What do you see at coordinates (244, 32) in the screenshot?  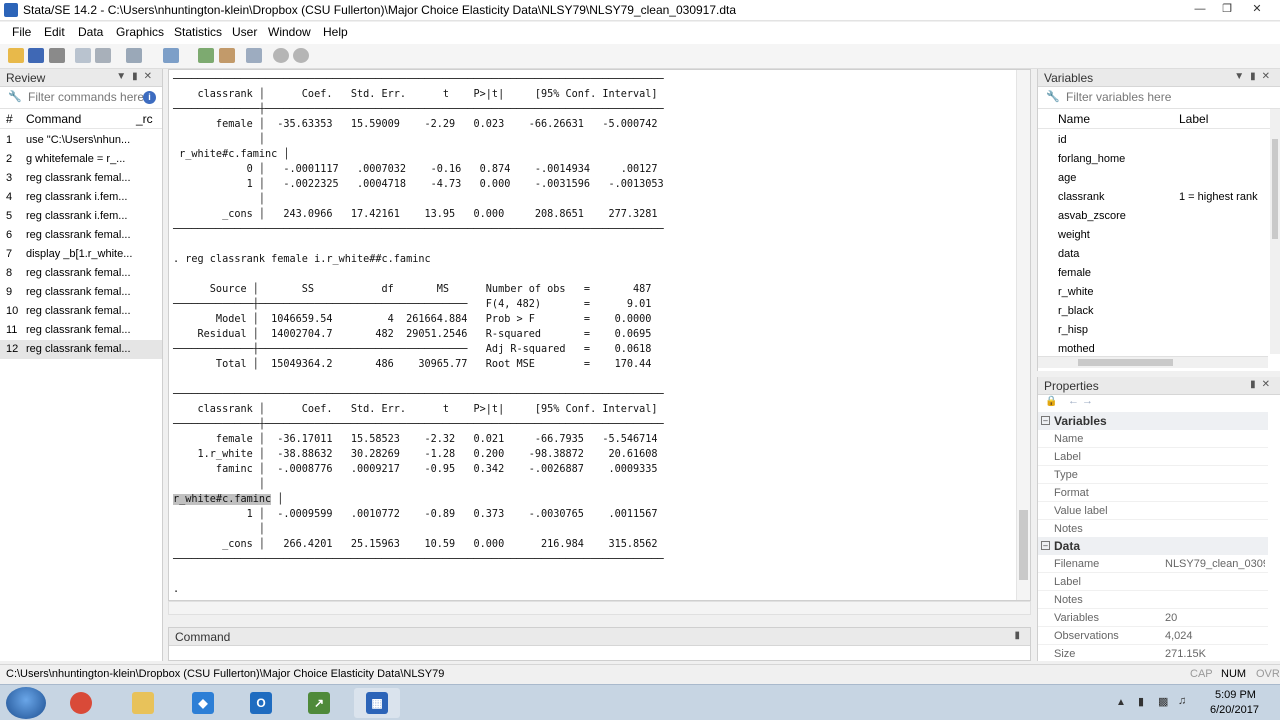 I see `menu-user: User` at bounding box center [244, 32].